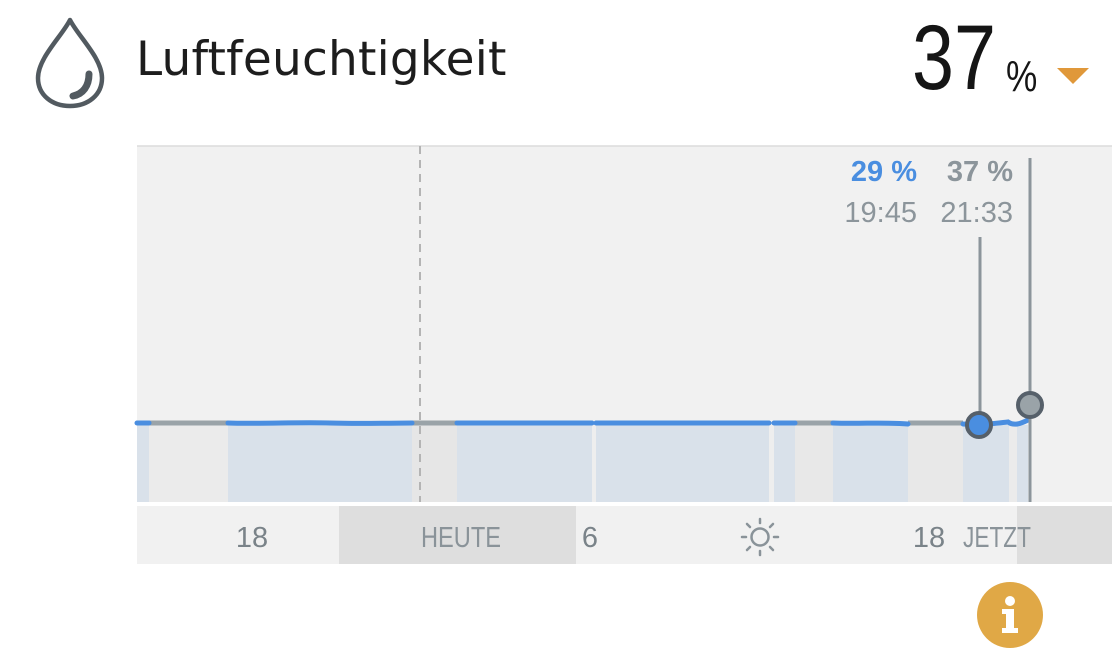 Image resolution: width=1112 pixels, height=654 pixels. Describe the element at coordinates (884, 172) in the screenshot. I see `readout-value: 29 %` at that location.